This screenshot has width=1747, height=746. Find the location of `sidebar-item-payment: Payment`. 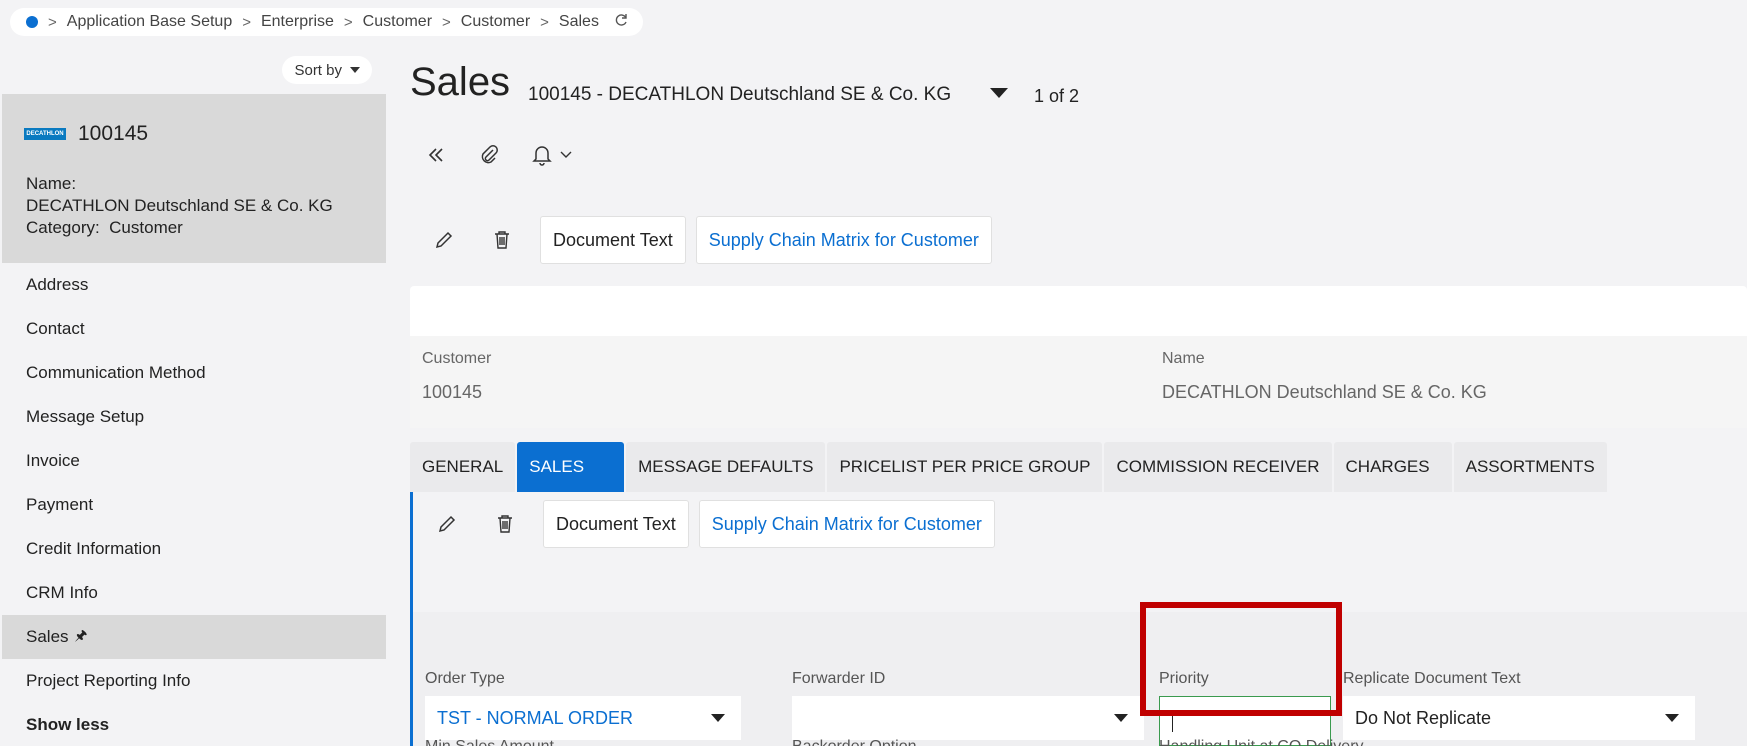

sidebar-item-payment: Payment is located at coordinates (194, 505).